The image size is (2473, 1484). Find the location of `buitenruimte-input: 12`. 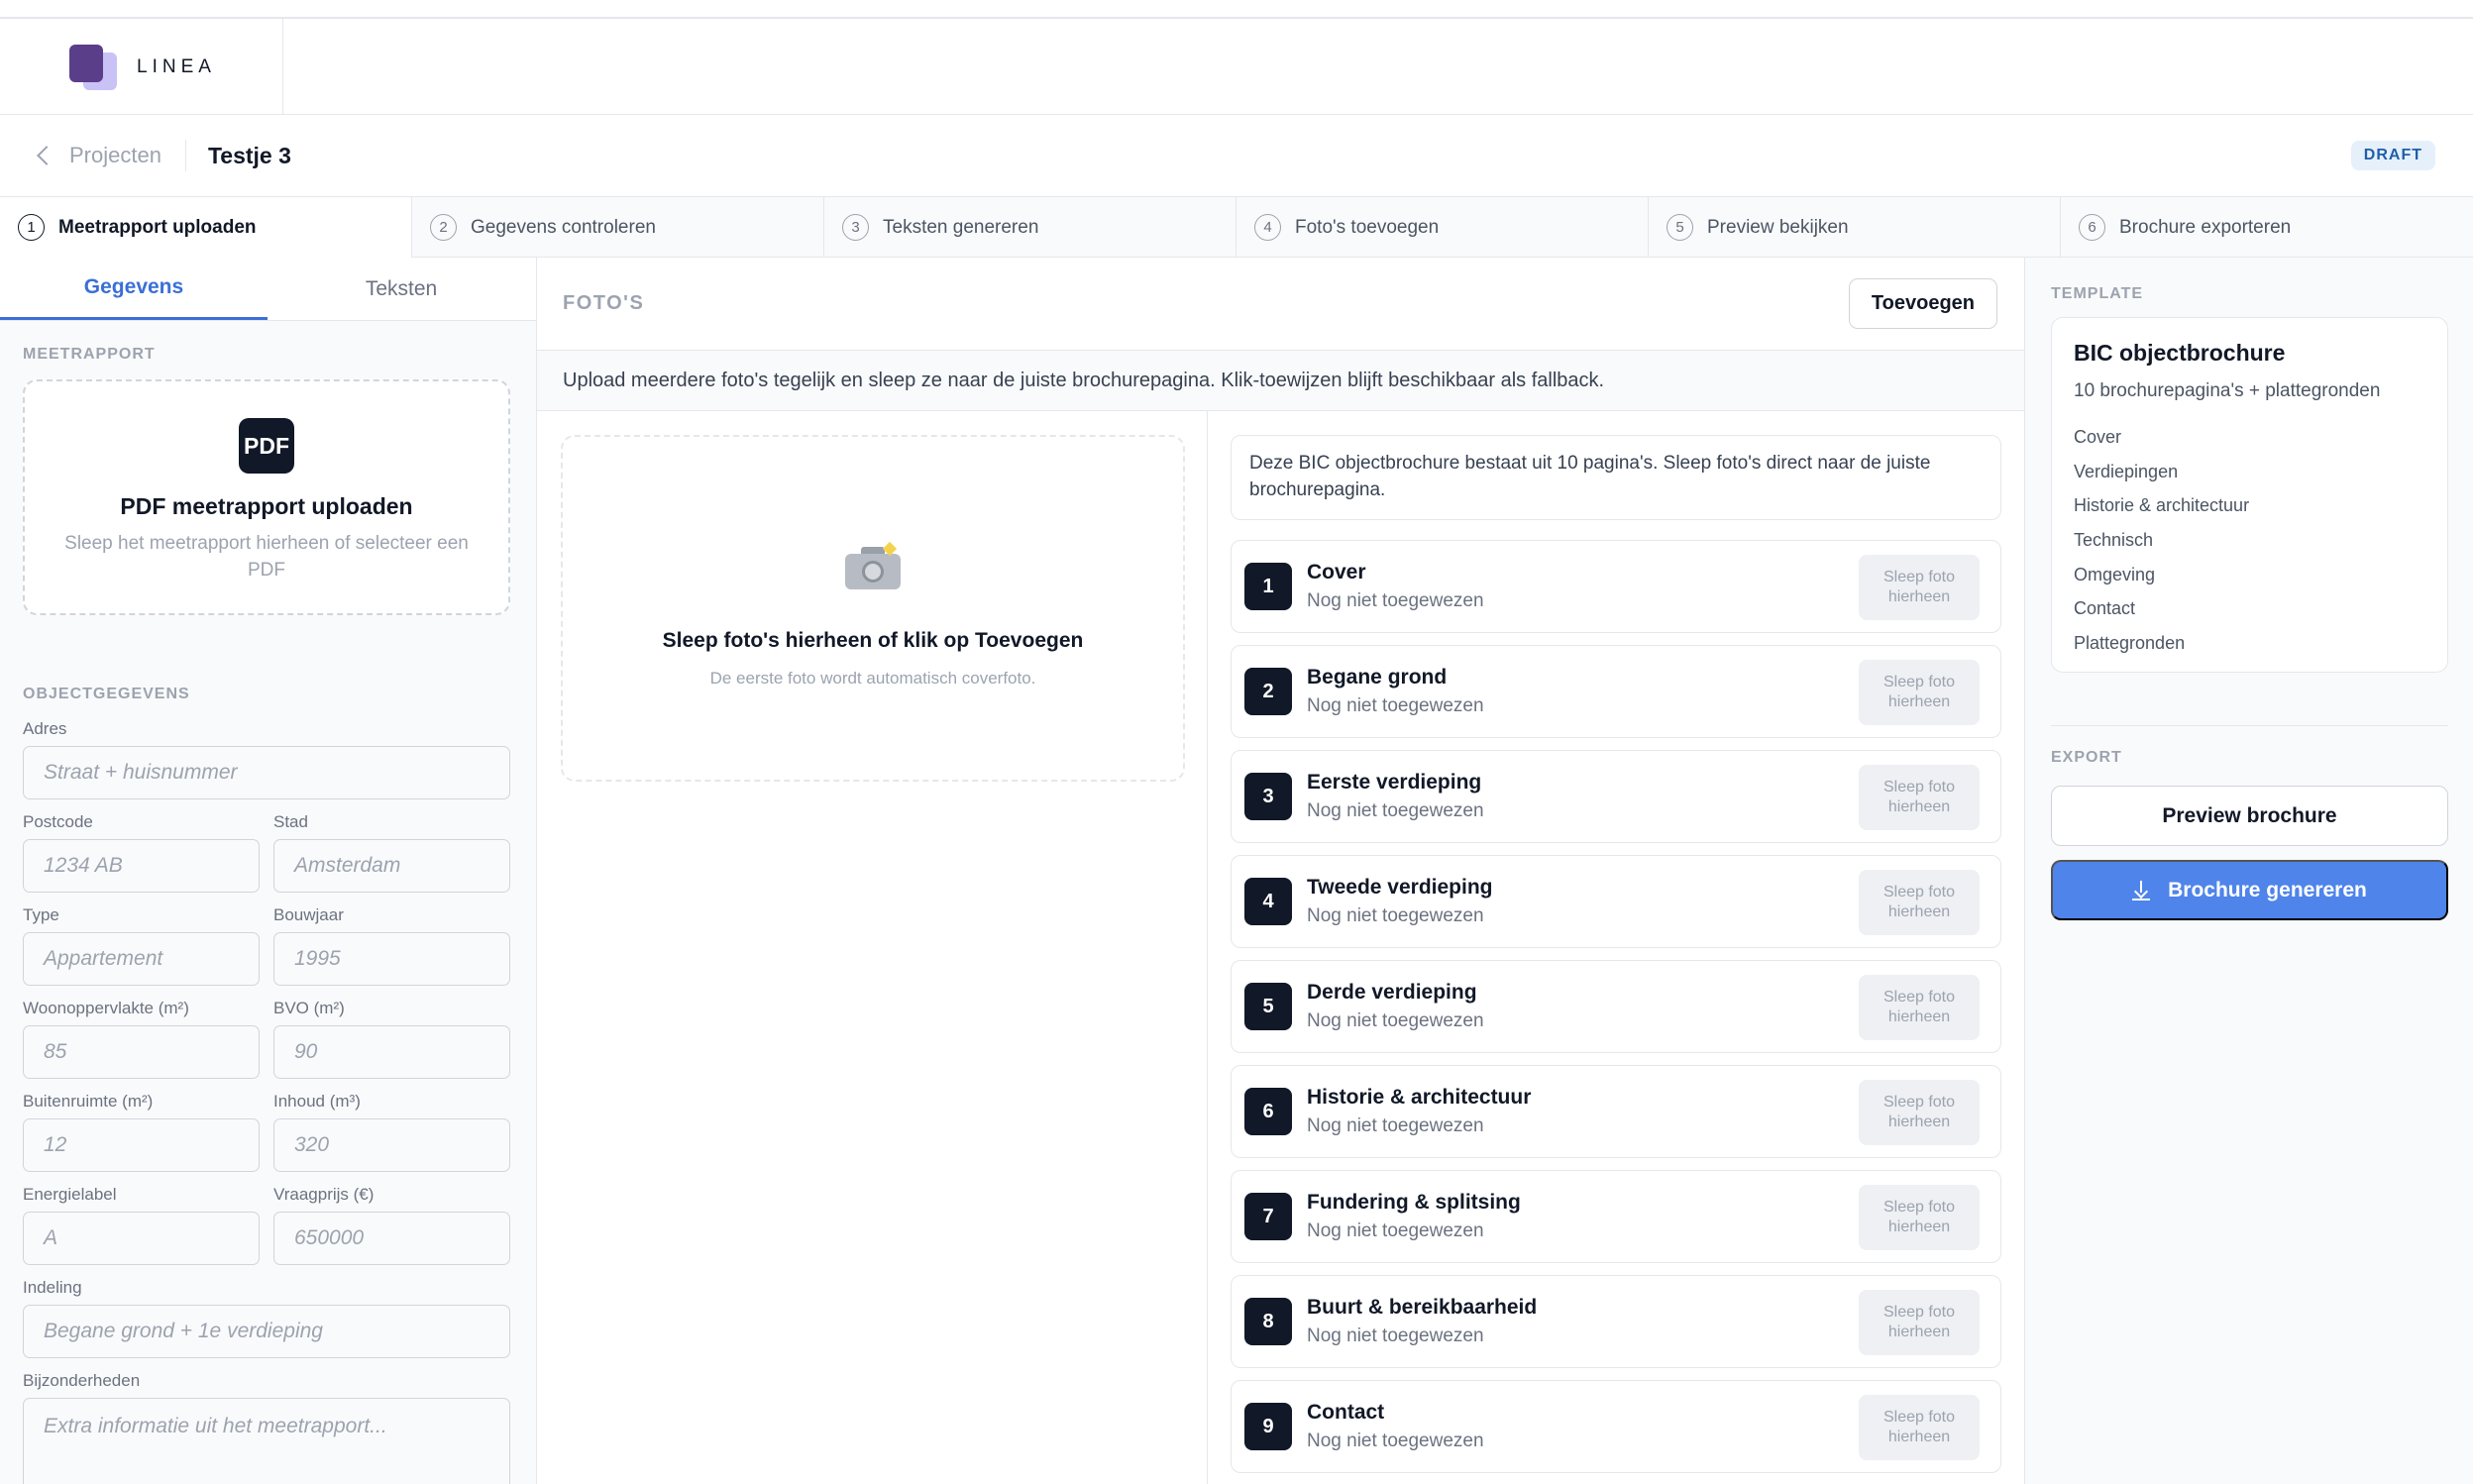

buitenruimte-input: 12 is located at coordinates (141, 1145).